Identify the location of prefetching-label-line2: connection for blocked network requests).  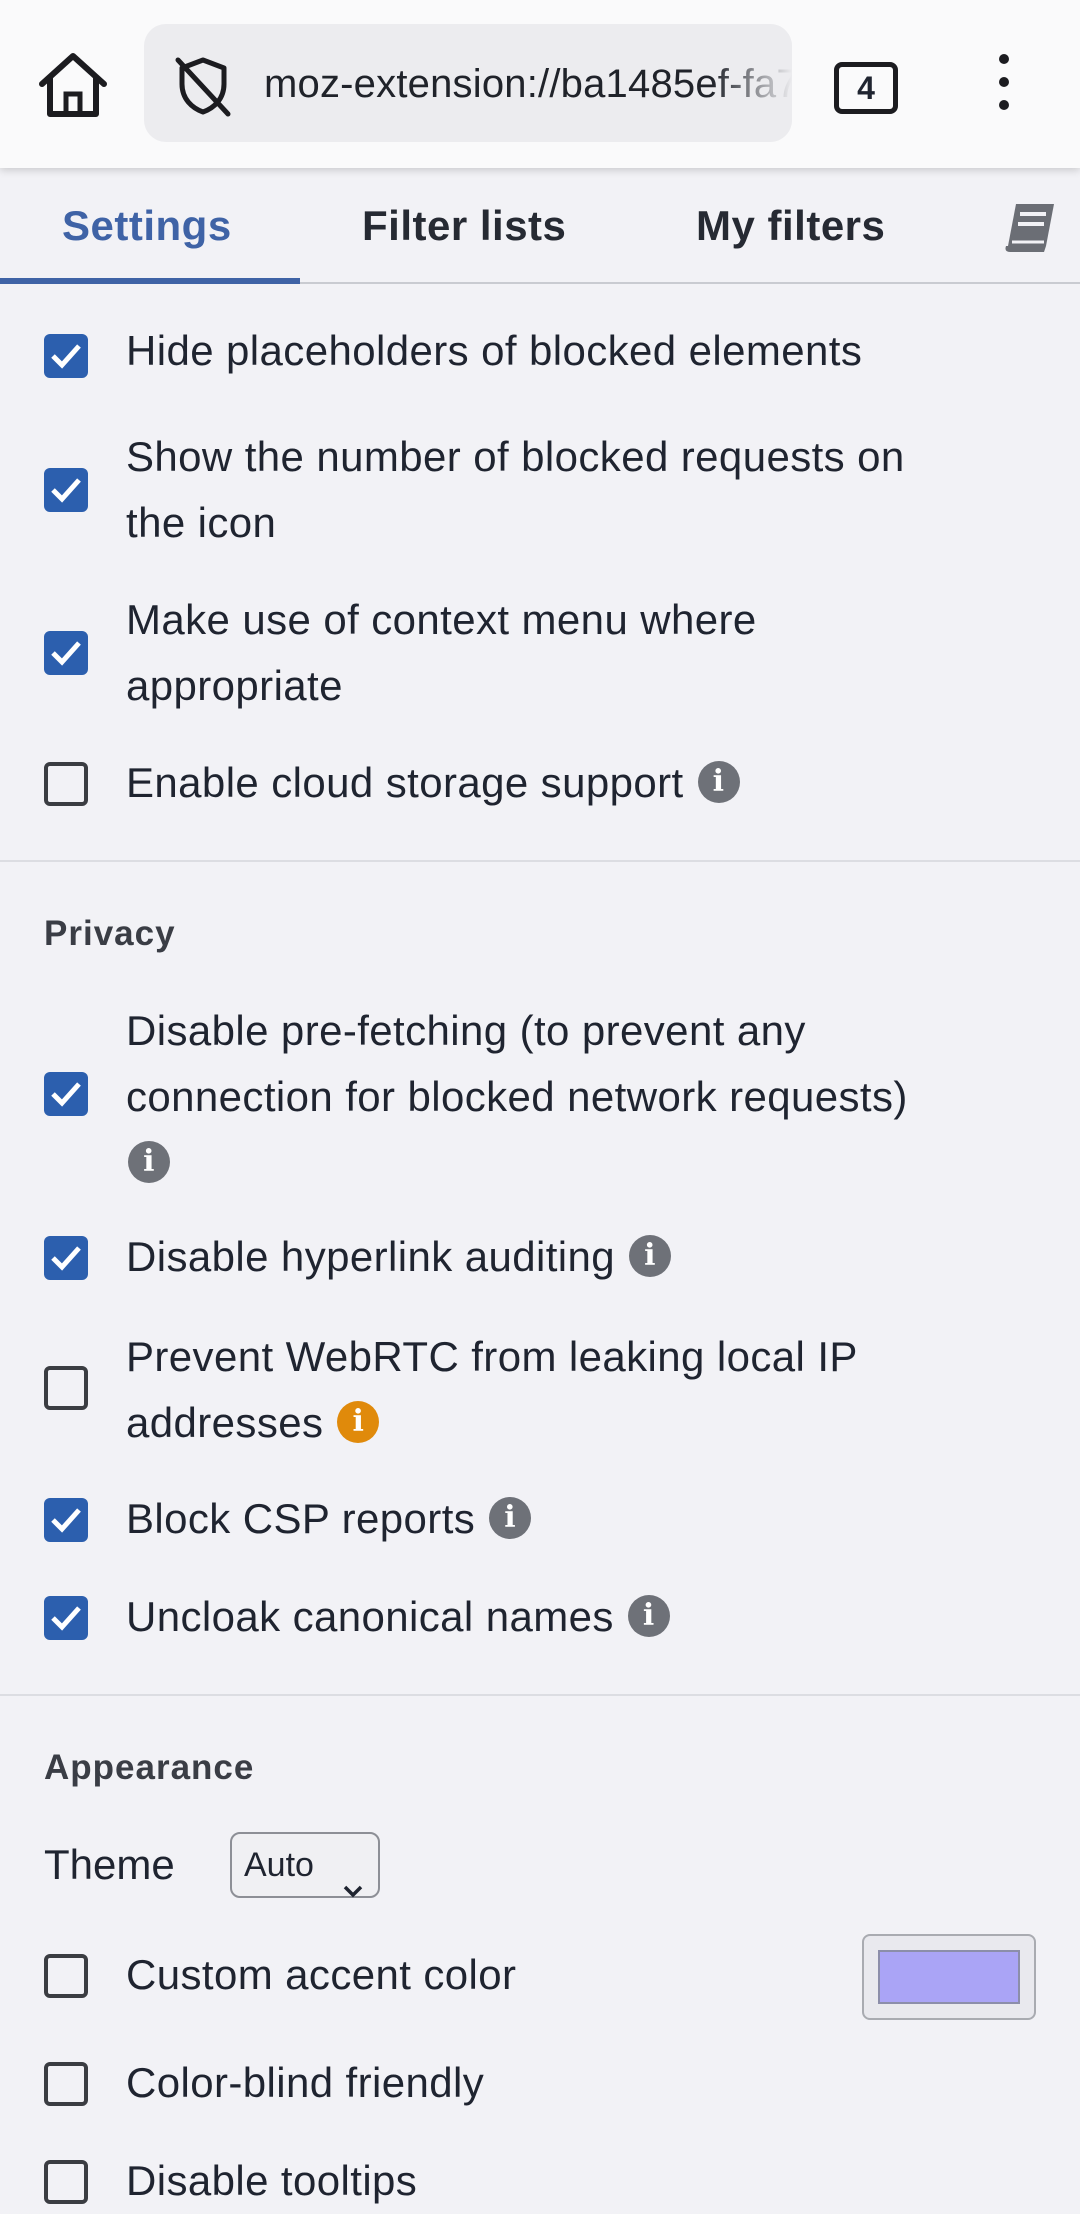
(517, 1096).